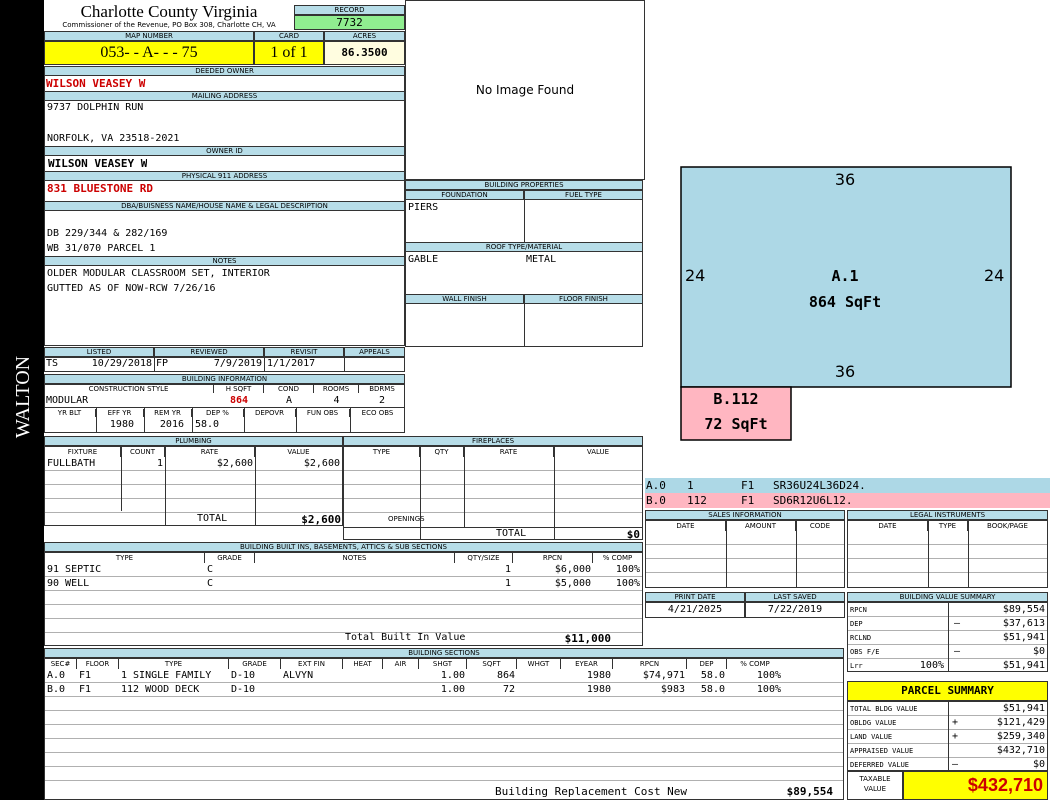 The image size is (1050, 800). Describe the element at coordinates (70, 413) in the screenshot. I see `yrblt-label: YR BLT` at that location.